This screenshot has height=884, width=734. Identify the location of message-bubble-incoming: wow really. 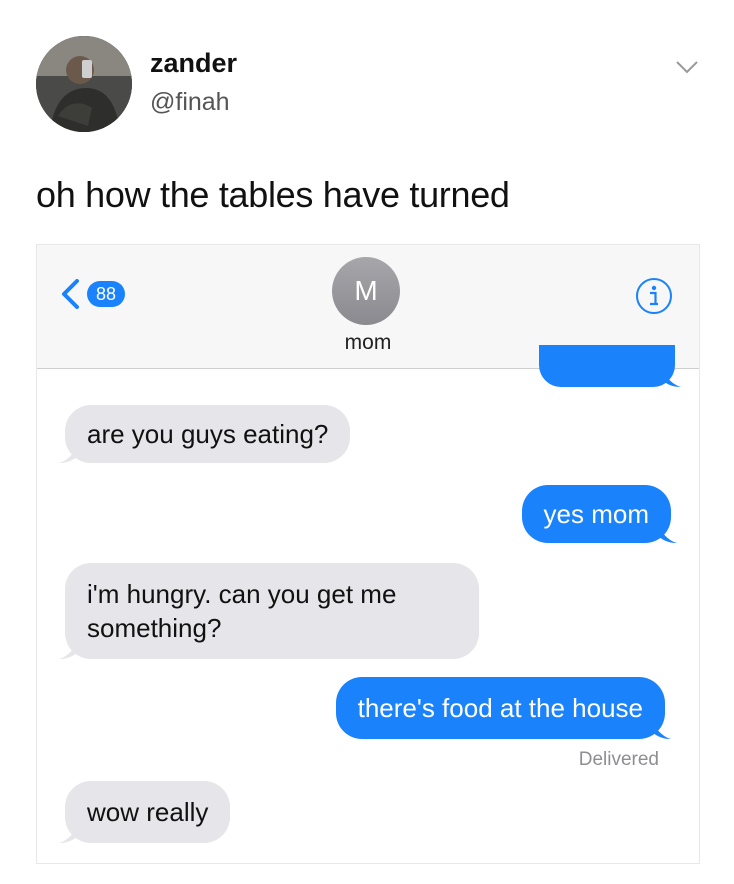
(145, 812).